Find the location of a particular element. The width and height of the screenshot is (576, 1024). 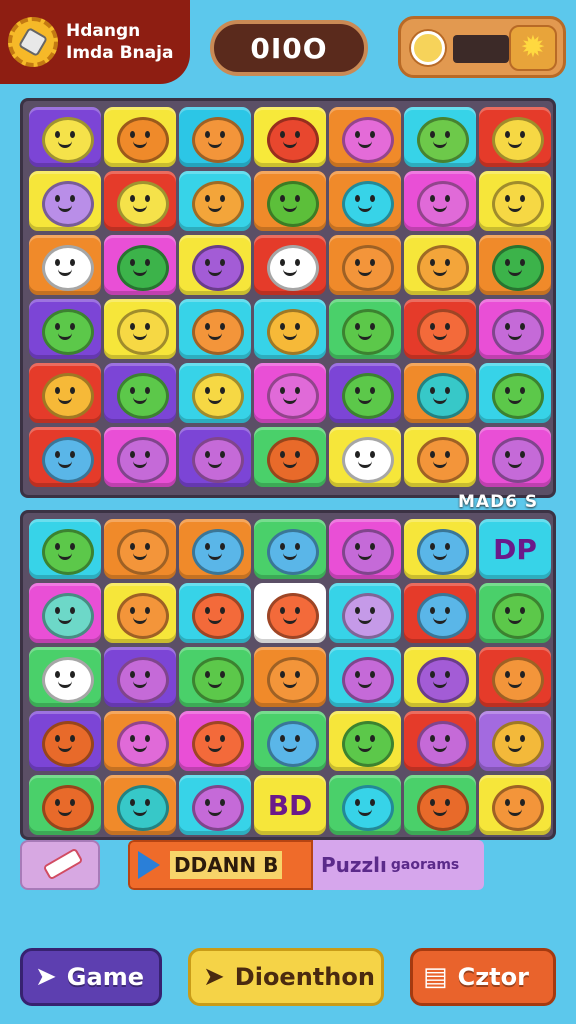

settings-button: ✹ is located at coordinates (533, 48).